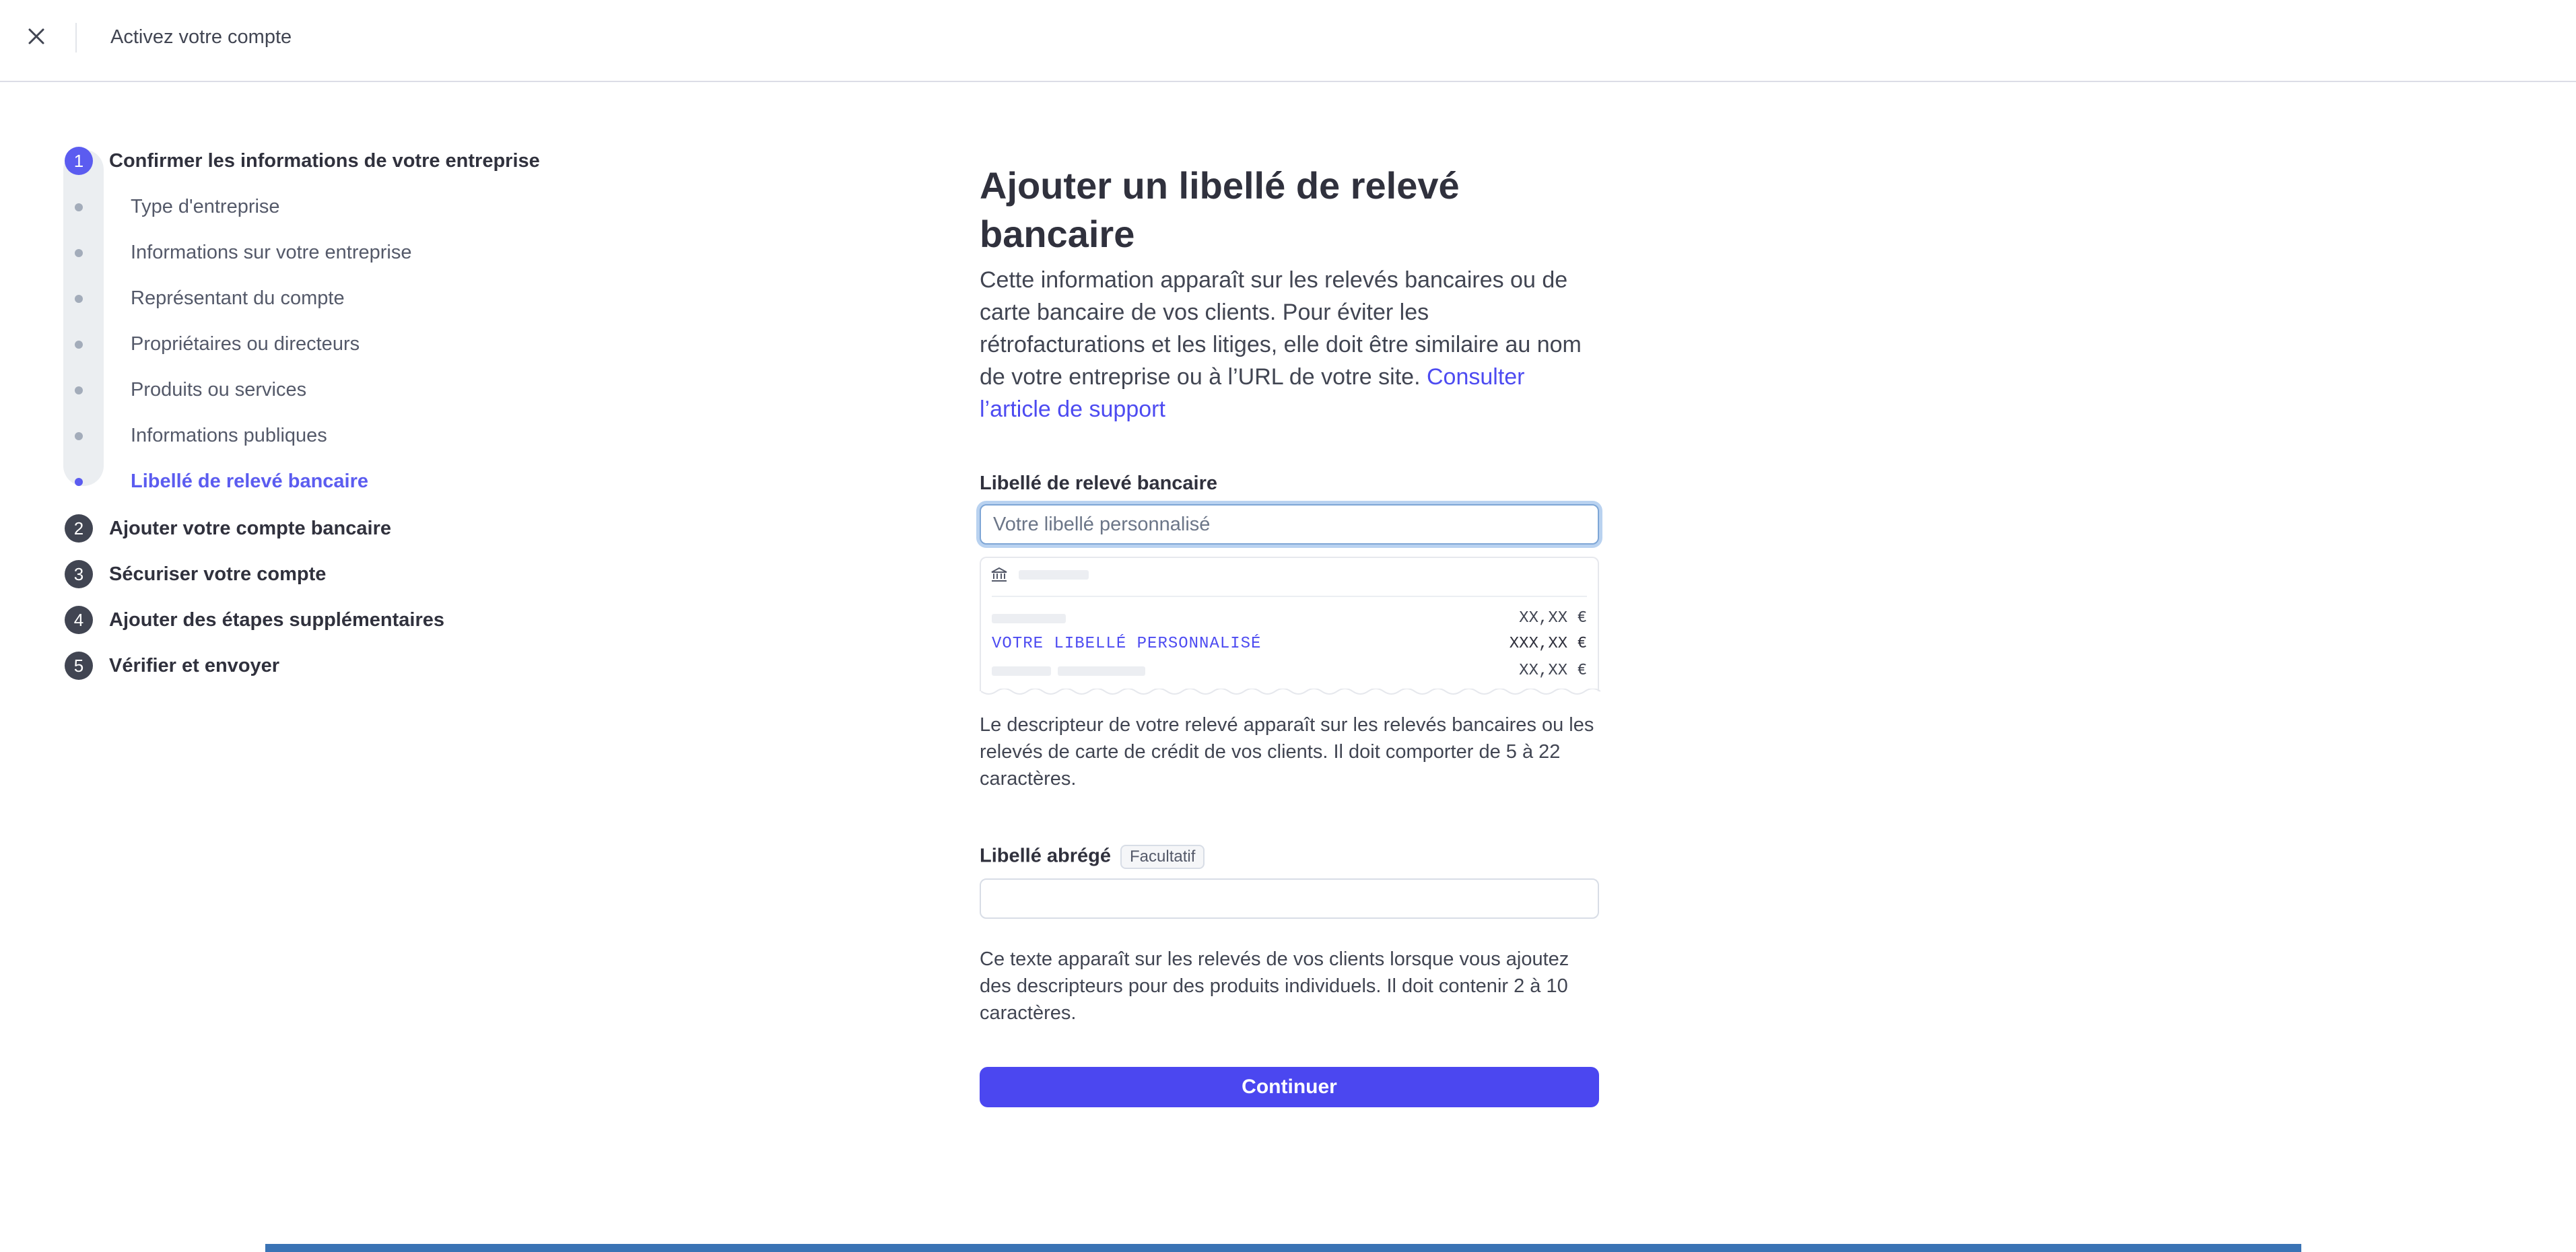  Describe the element at coordinates (238, 298) in the screenshot. I see `substep-label: Représentant du compte` at that location.